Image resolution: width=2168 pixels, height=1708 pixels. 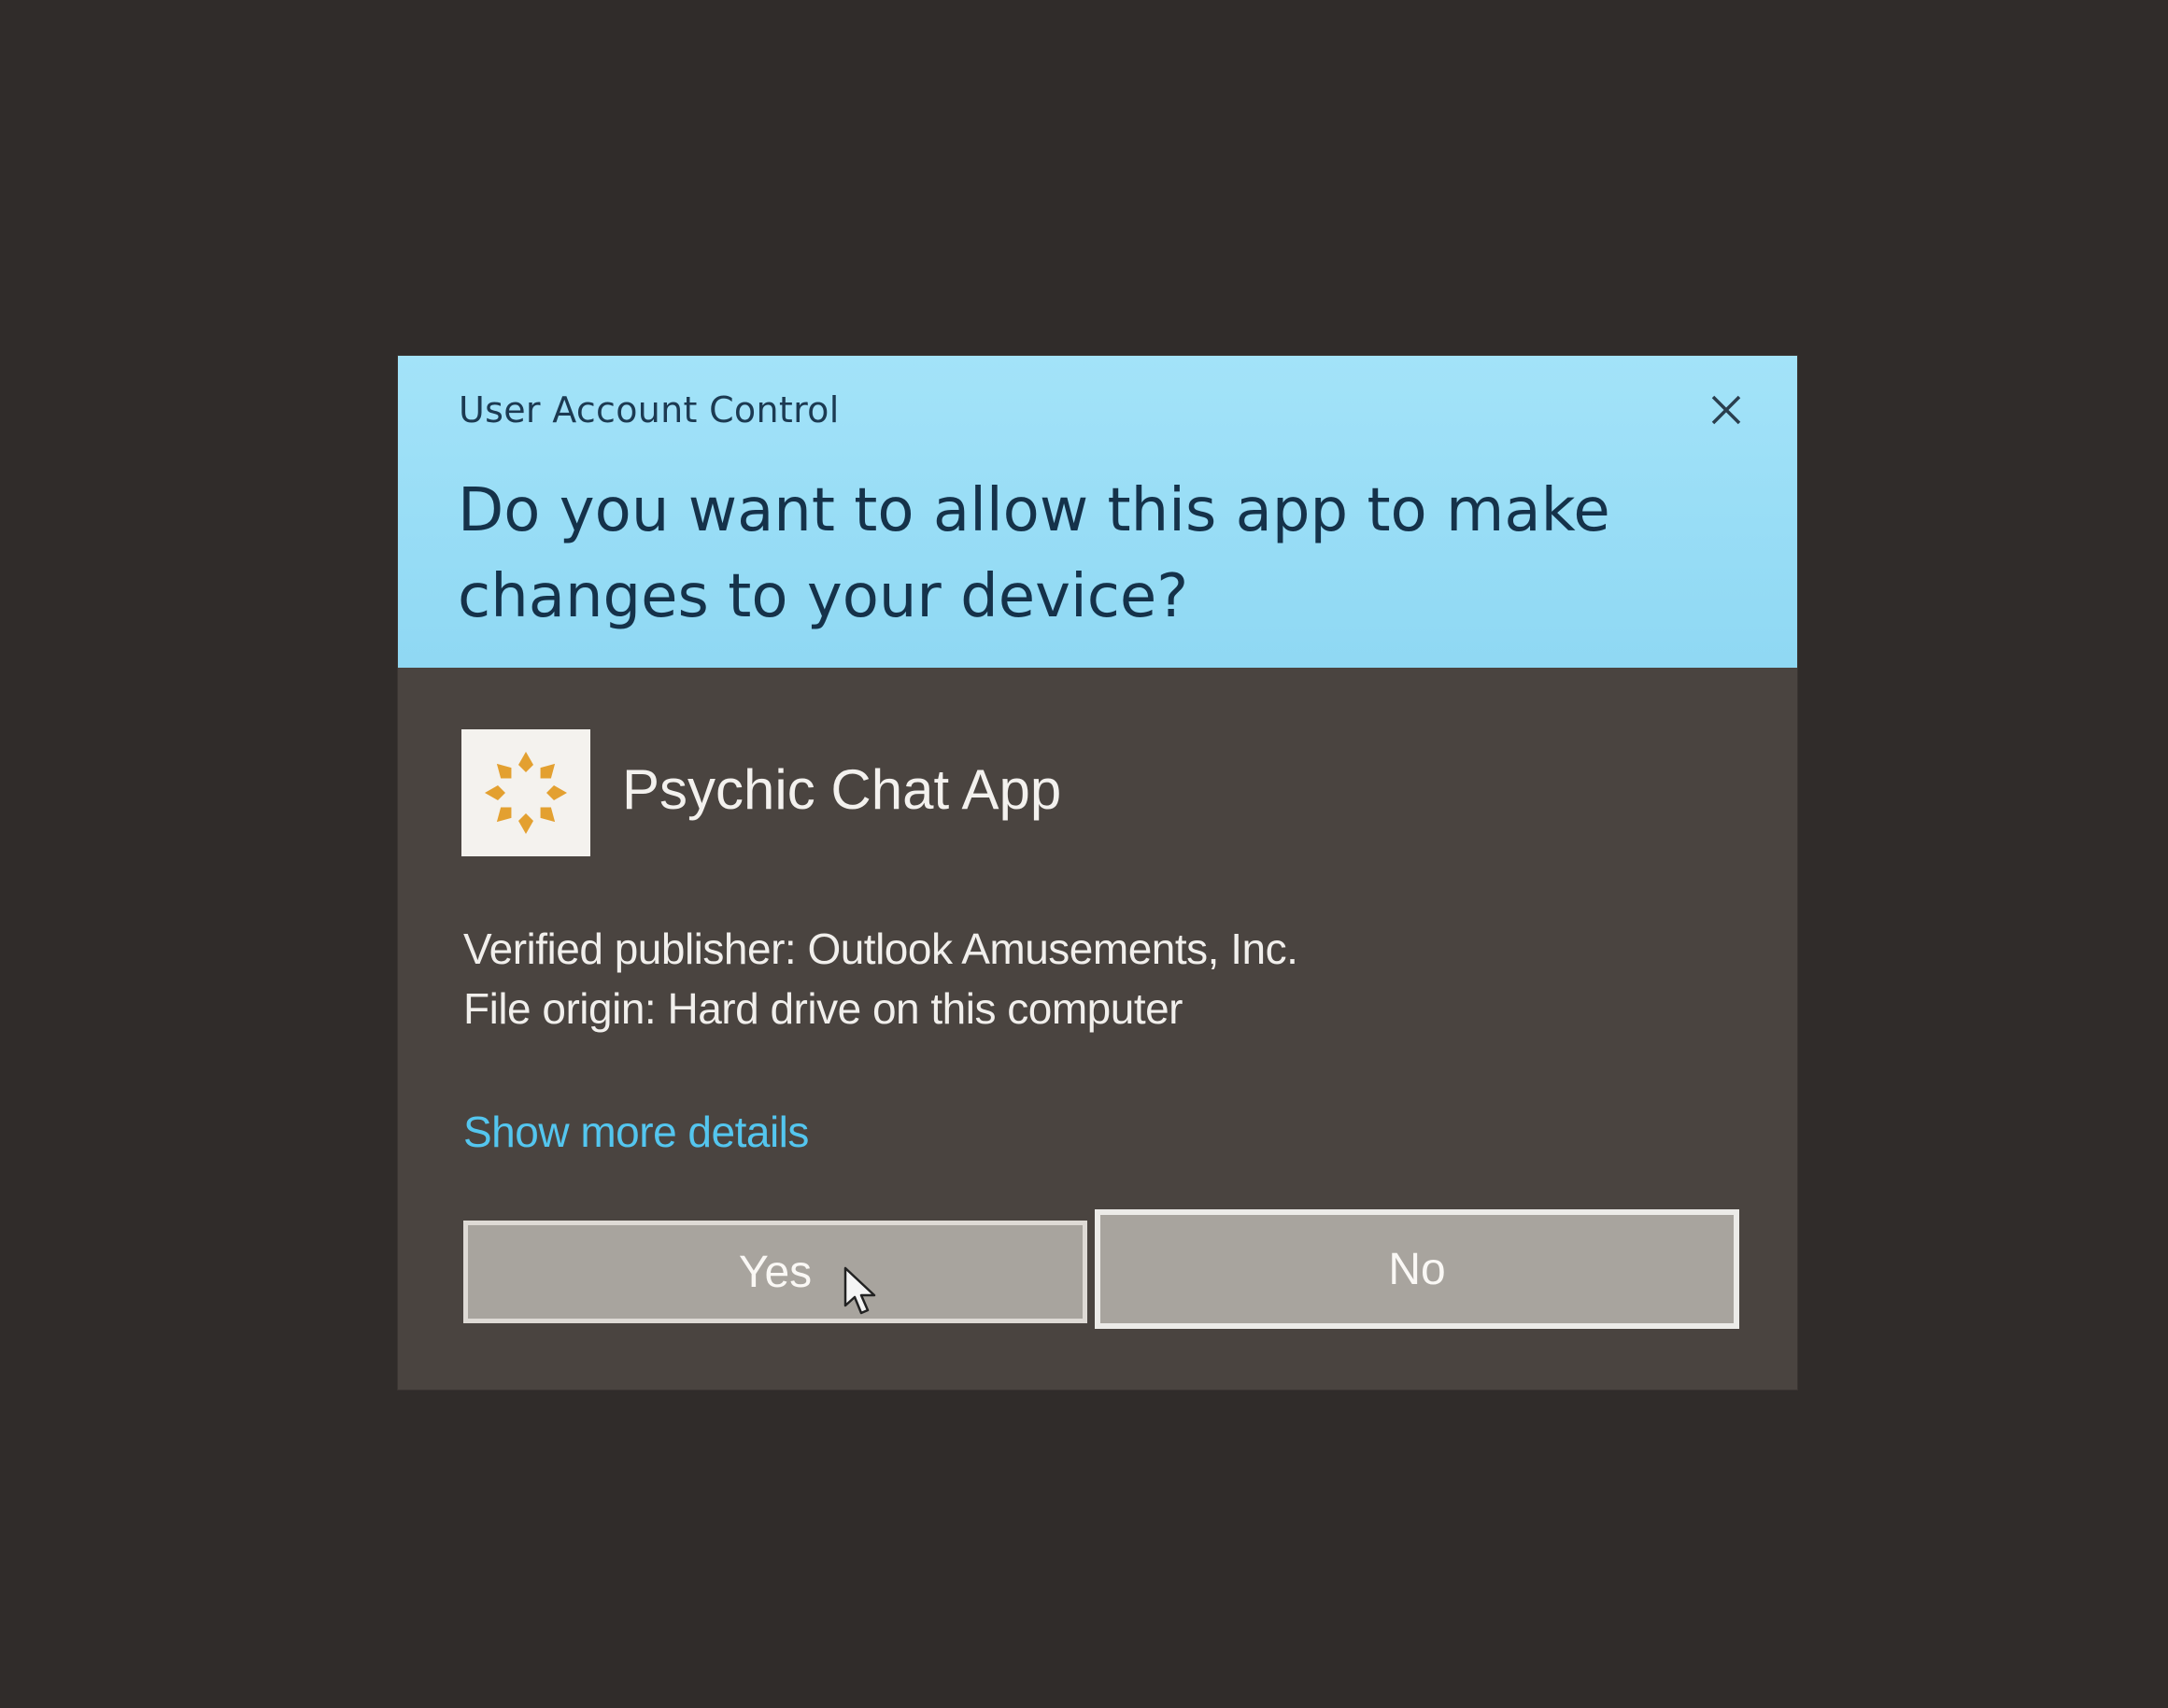 I want to click on show-more-details-link: Show more details, so click(x=636, y=1132).